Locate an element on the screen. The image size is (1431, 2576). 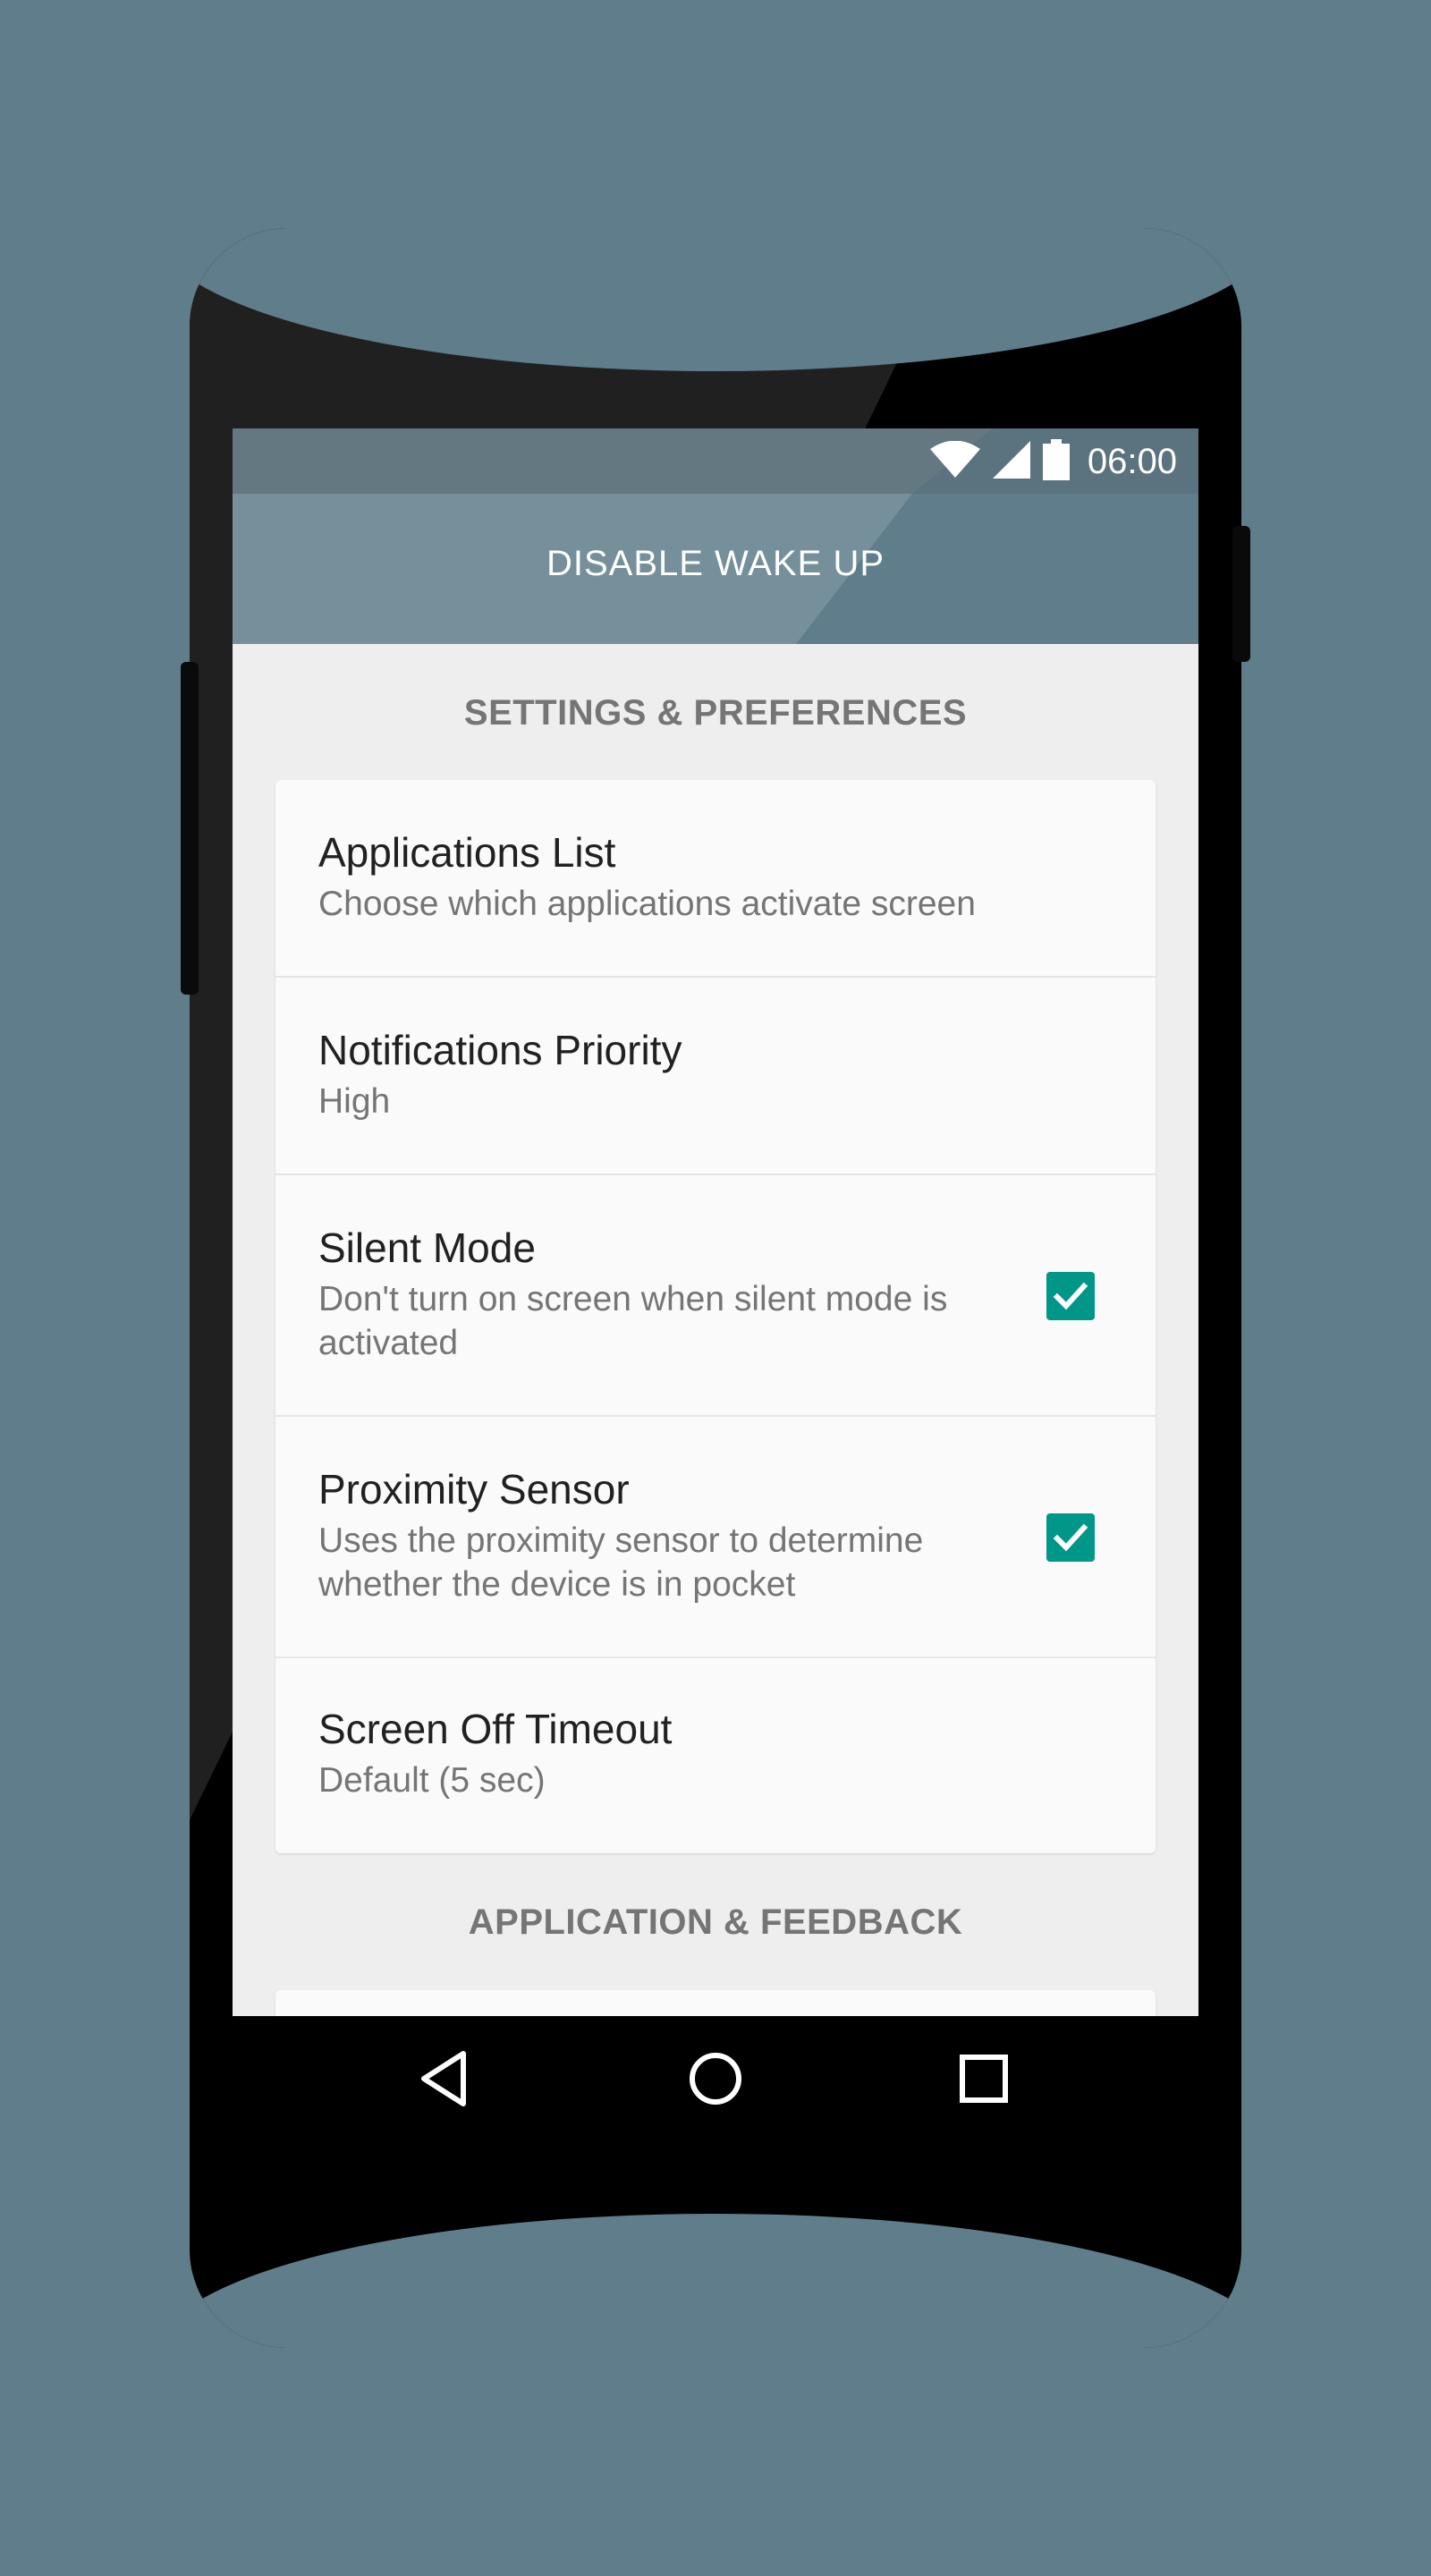
section-header-settings: SETTINGS & PREFERENCES is located at coordinates (716, 713).